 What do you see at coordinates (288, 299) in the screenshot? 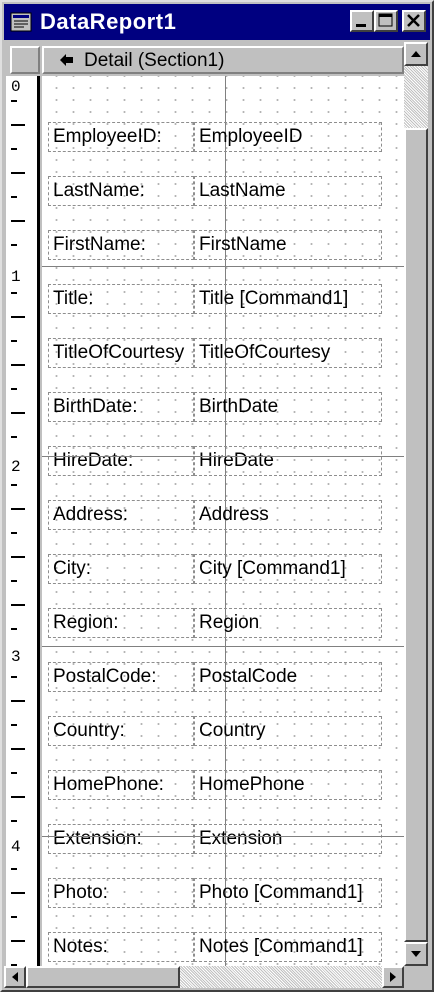
I see `field-value: Title [Command1]` at bounding box center [288, 299].